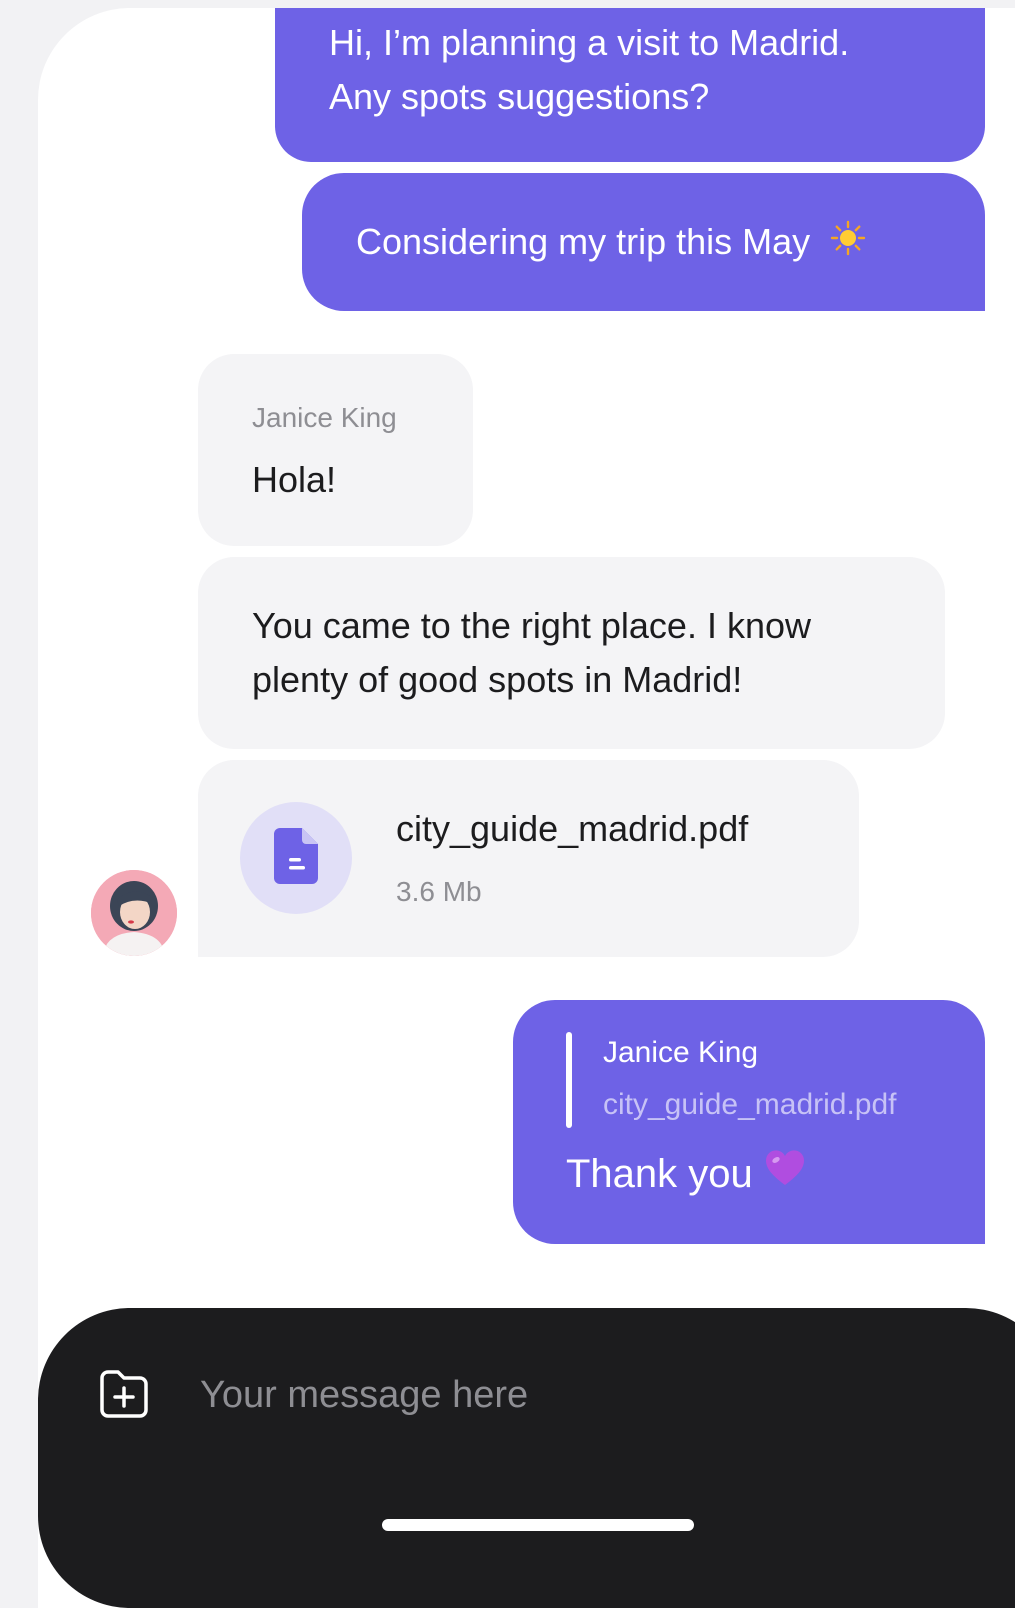 Image resolution: width=1015 pixels, height=1608 pixels. What do you see at coordinates (750, 1104) in the screenshot?
I see `quoted-file-name: city_guide_madrid.pdf` at bounding box center [750, 1104].